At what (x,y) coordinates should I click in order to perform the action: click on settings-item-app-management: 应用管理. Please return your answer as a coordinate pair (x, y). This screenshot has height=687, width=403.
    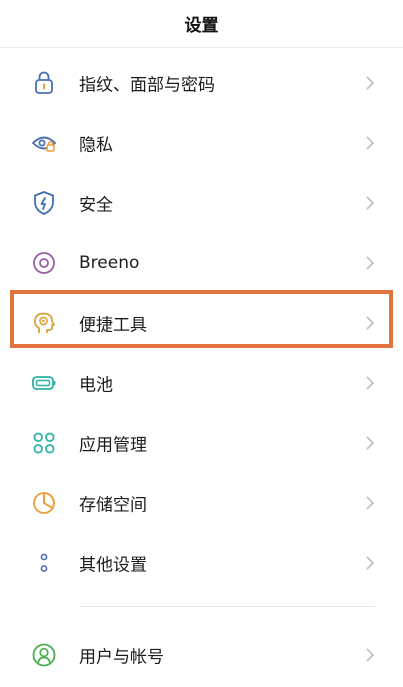
    Looking at the image, I should click on (201, 443).